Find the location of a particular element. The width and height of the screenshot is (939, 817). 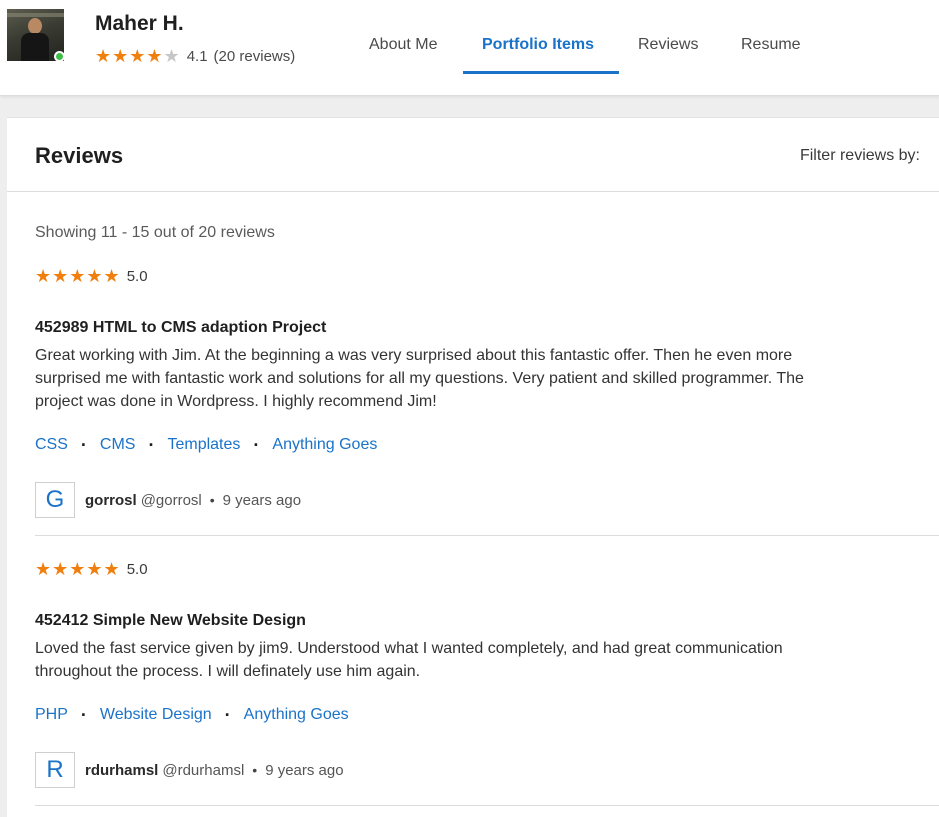

review-count: (20 reviews) is located at coordinates (254, 56).